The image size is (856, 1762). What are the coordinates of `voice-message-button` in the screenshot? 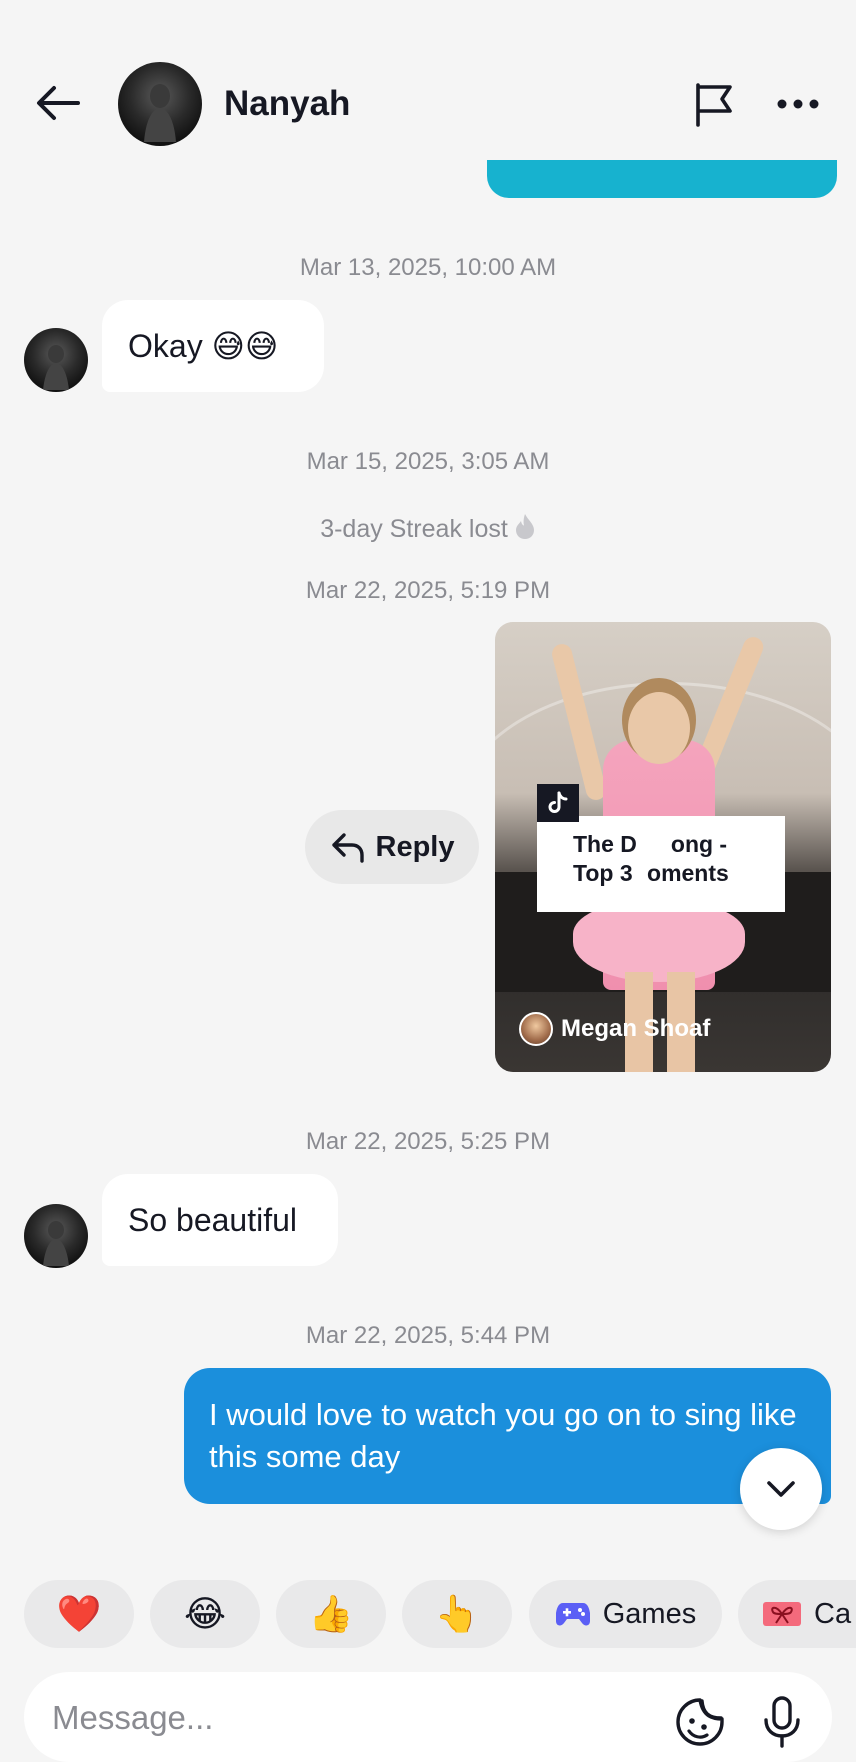 It's located at (782, 1722).